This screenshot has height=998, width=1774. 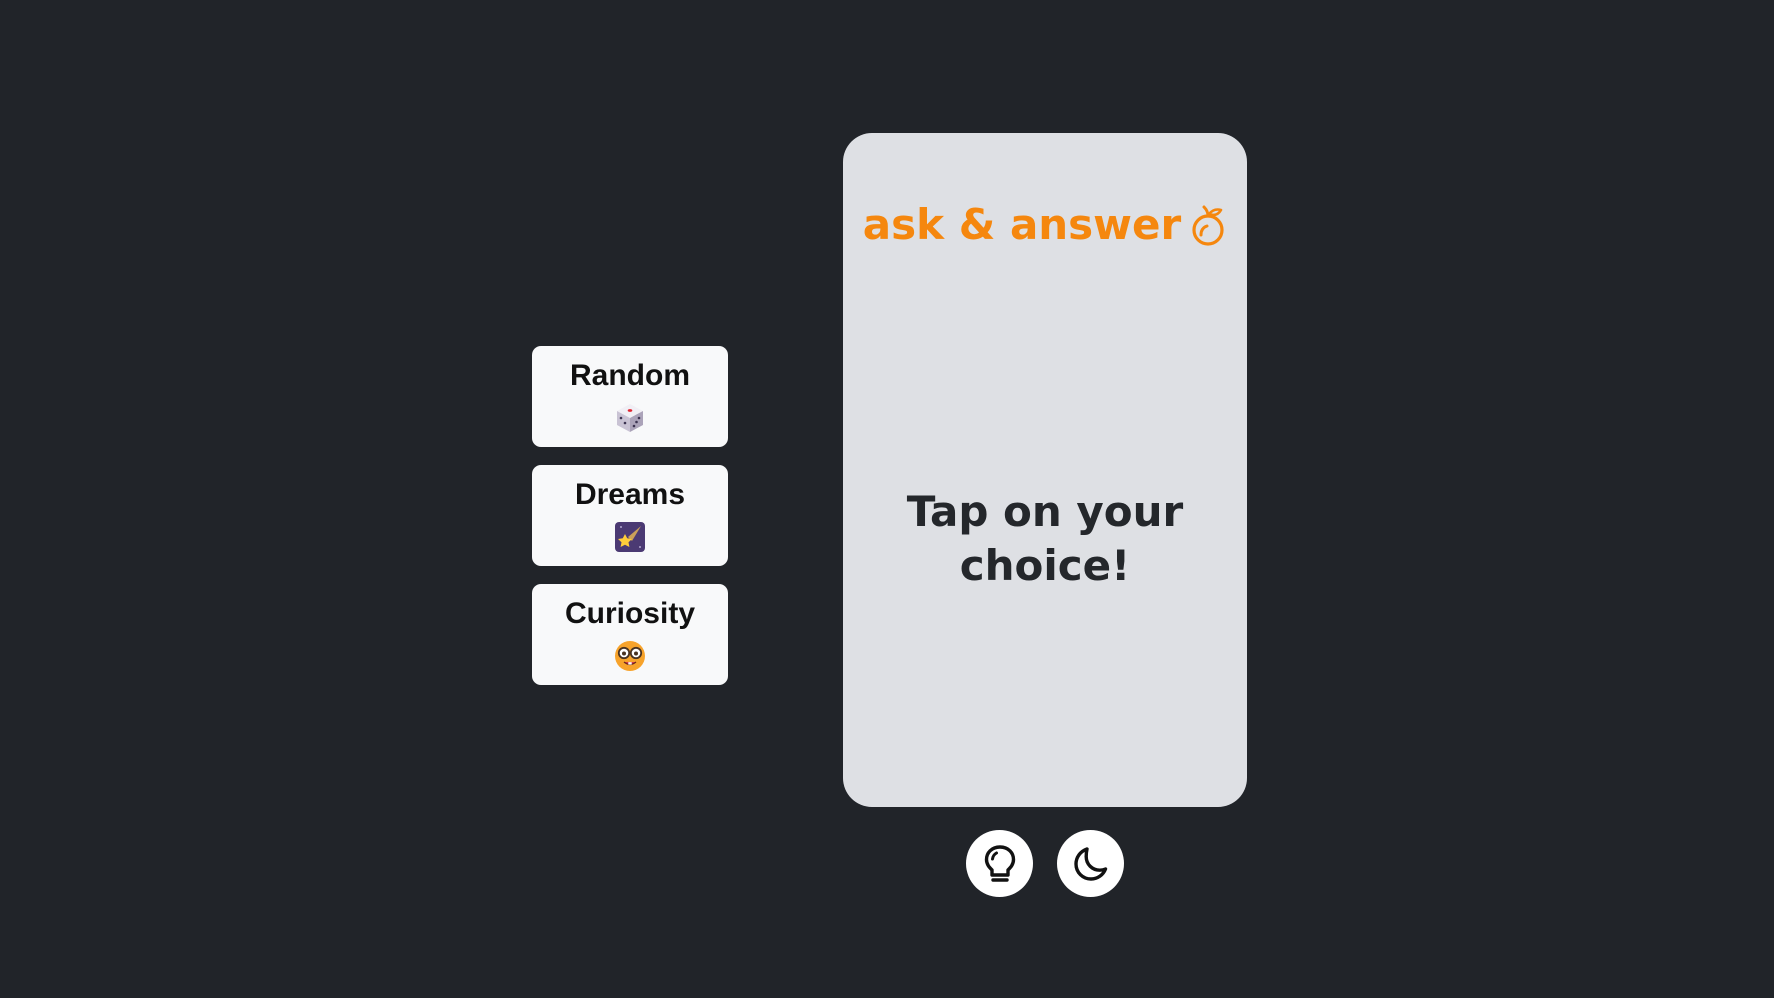 I want to click on app-title: ask & answer, so click(x=1022, y=224).